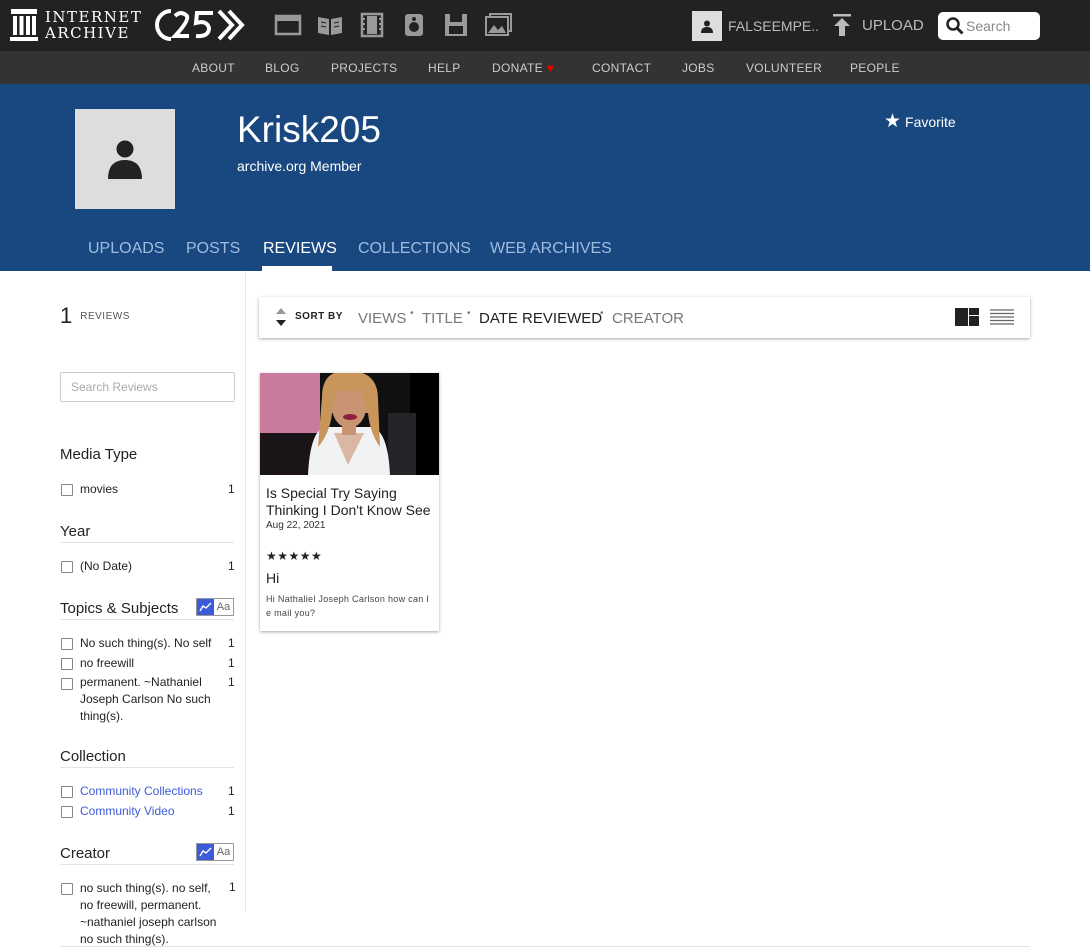  I want to click on search-icon, so click(955, 26).